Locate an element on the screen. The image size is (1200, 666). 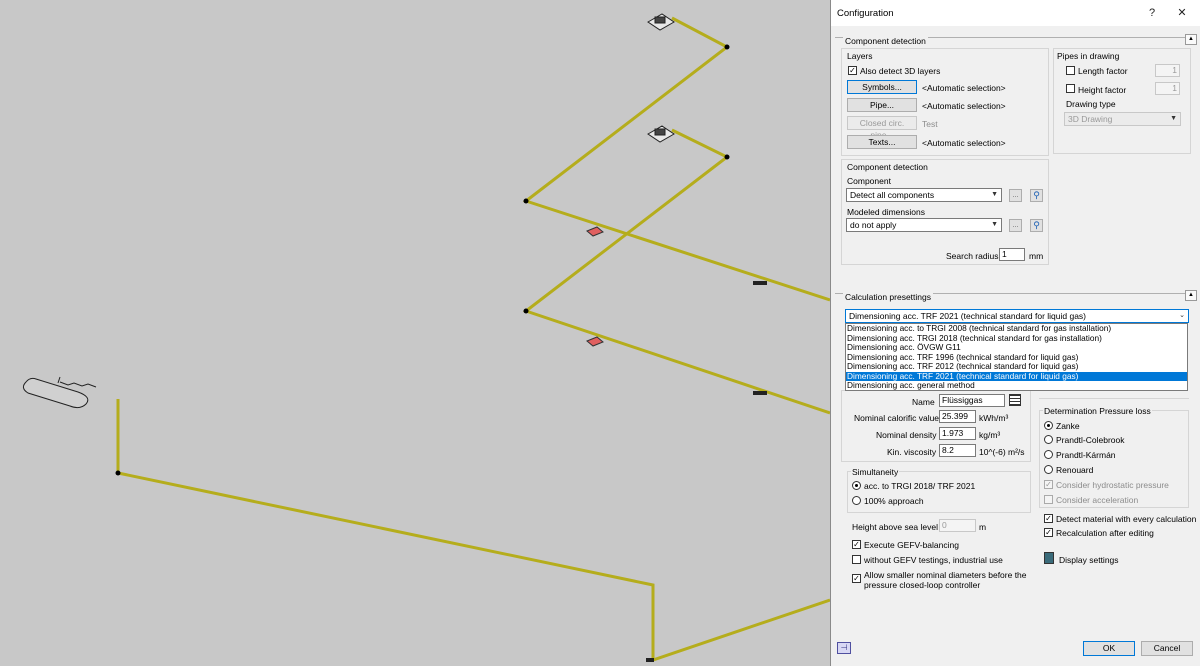
prandtl-karman-label: Prandtl-Kármán is located at coordinates (1086, 455).